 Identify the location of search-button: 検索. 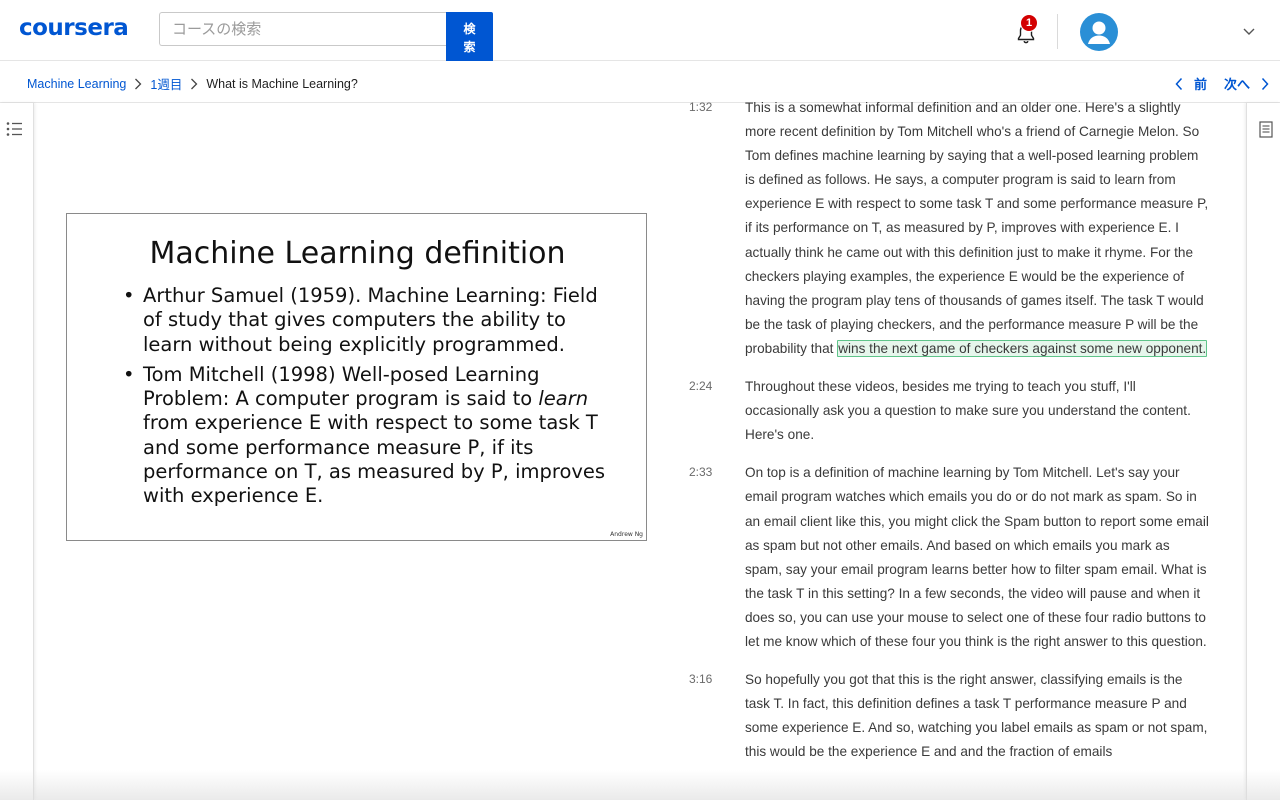
(469, 38).